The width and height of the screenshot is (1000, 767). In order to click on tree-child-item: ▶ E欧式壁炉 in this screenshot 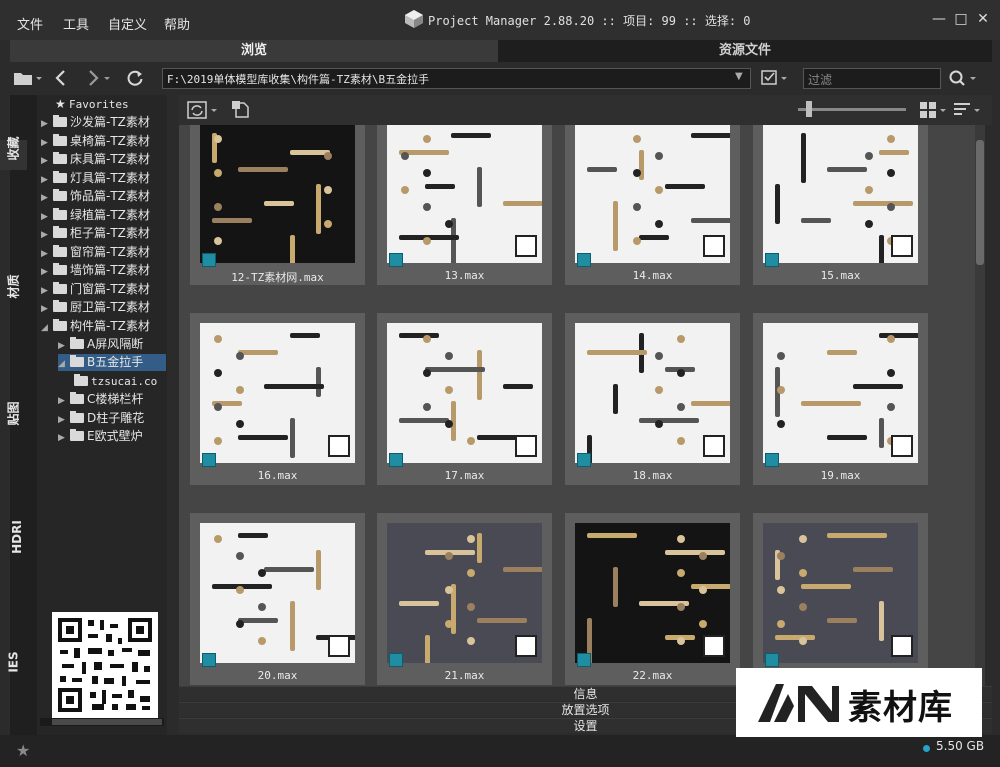, I will do `click(100, 436)`.